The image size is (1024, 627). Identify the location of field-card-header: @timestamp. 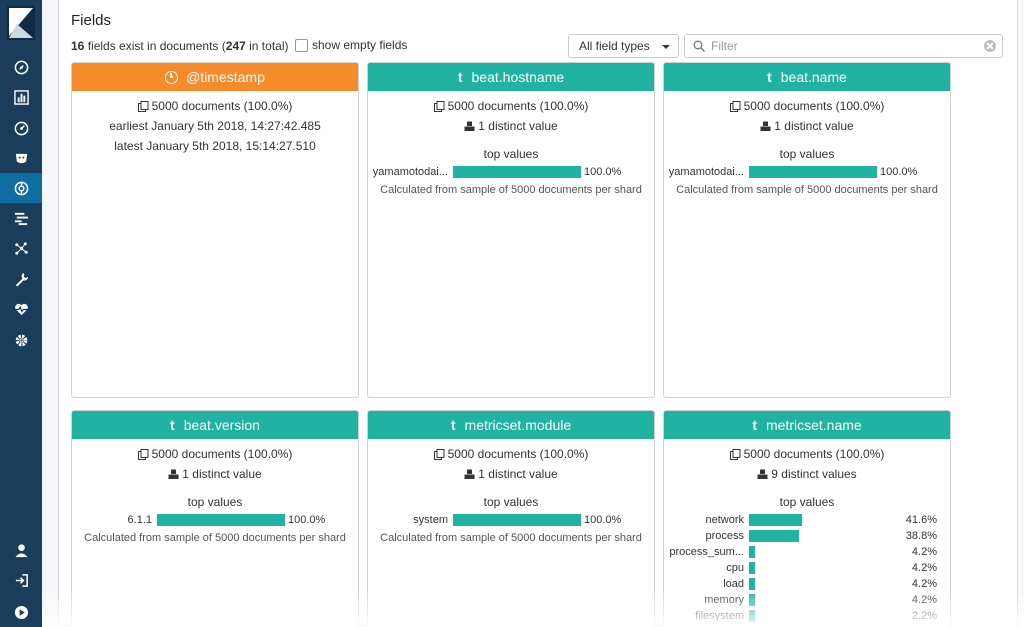
(215, 77).